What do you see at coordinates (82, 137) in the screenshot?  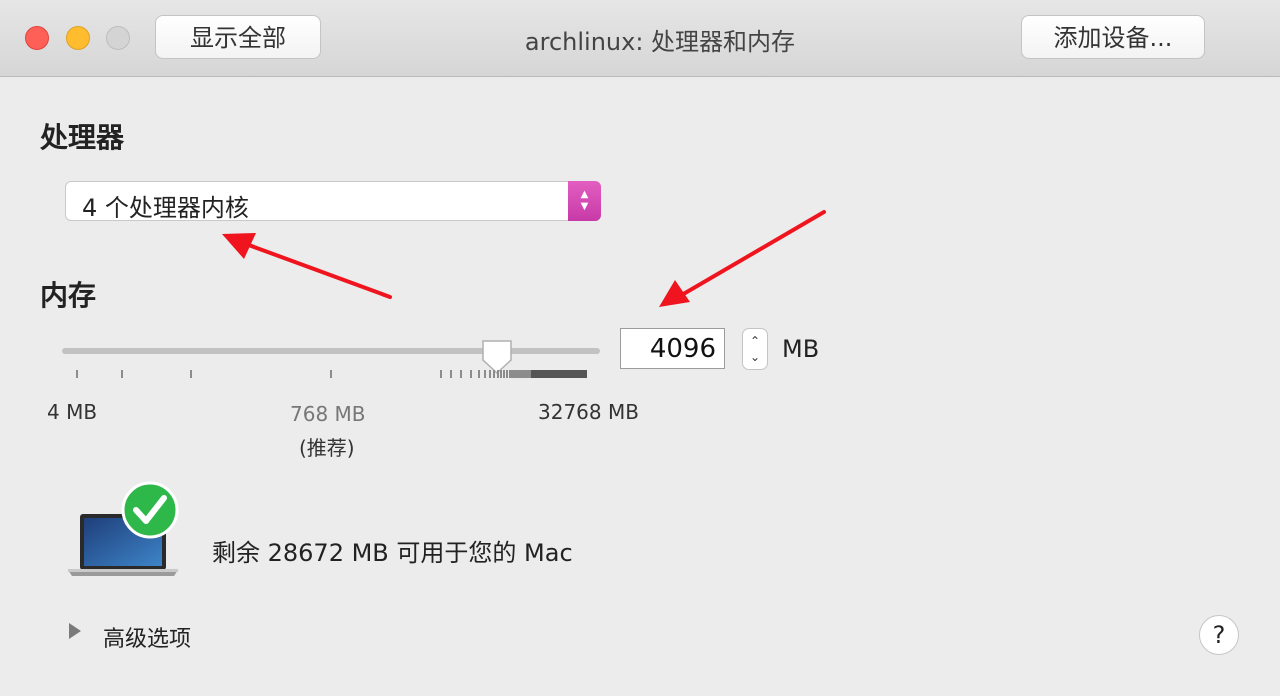 I see `processor-heading: 处理器` at bounding box center [82, 137].